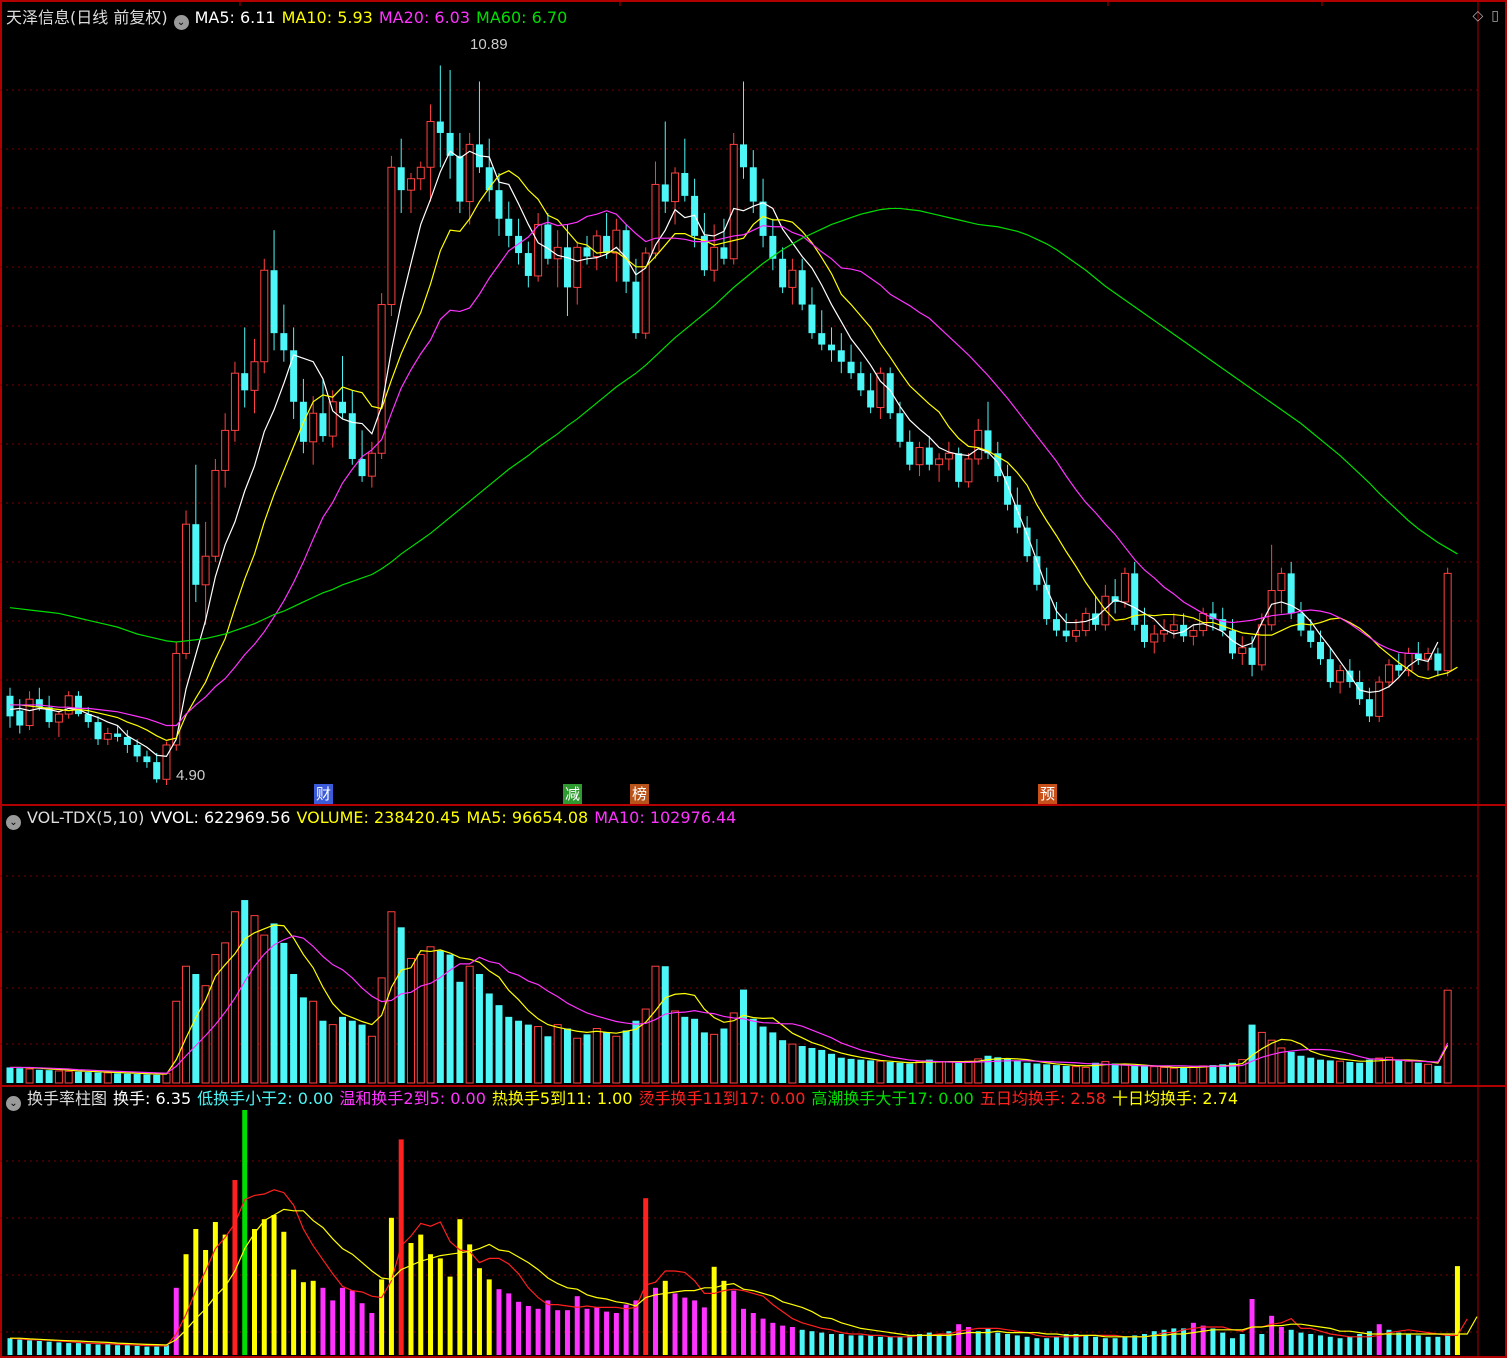 This screenshot has height=1358, width=1507. I want to click on toolbar-icons: ◇ ▯, so click(1482, 16).